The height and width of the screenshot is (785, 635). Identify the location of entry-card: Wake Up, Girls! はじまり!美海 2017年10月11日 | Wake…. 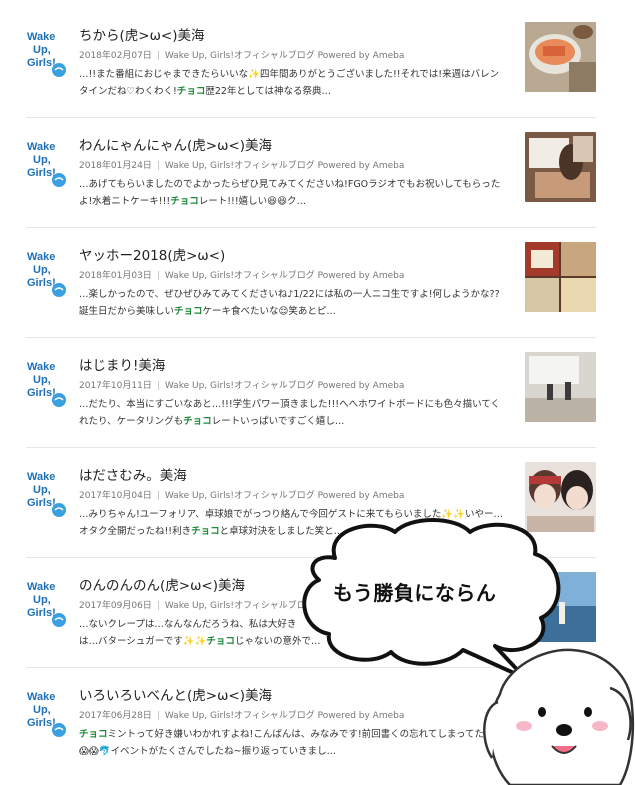
(311, 393).